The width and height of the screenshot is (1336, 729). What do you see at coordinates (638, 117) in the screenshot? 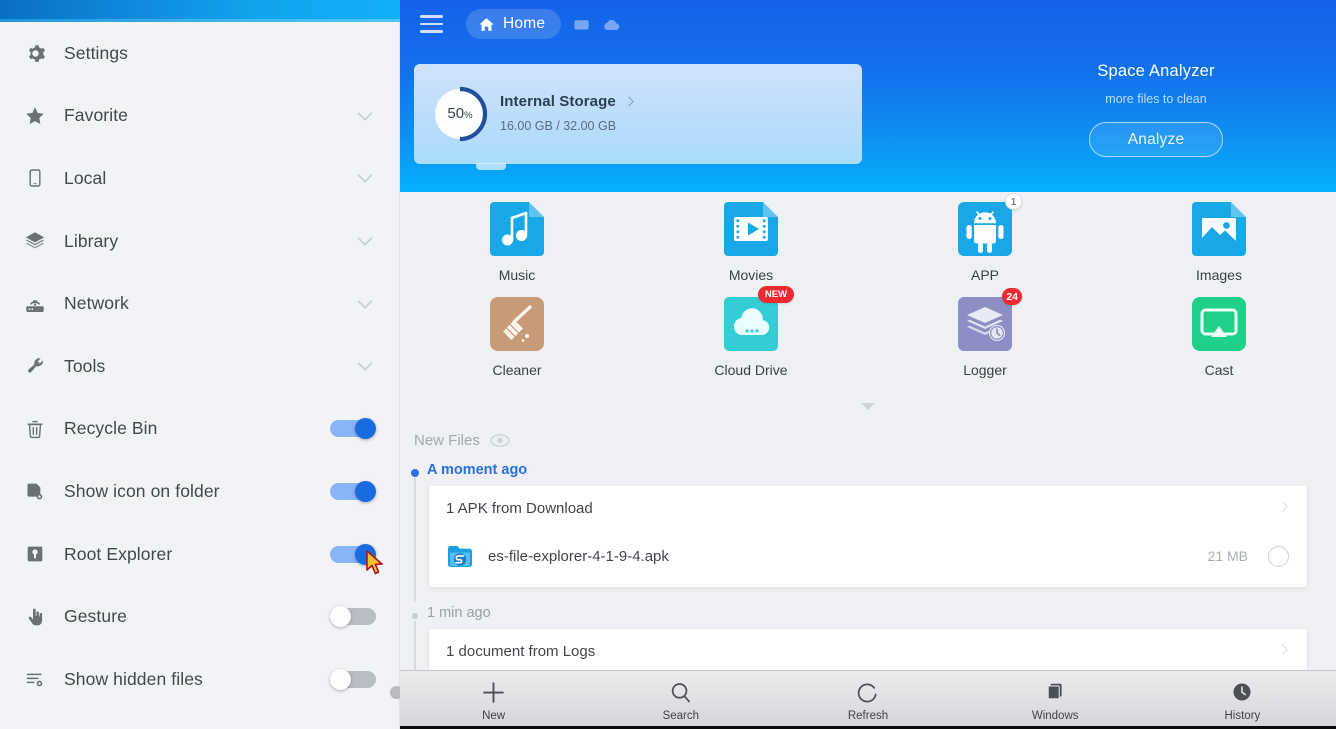
I see `internal-storage-card: 50% Internal Storage 16.00 GB / 32.00 GB` at bounding box center [638, 117].